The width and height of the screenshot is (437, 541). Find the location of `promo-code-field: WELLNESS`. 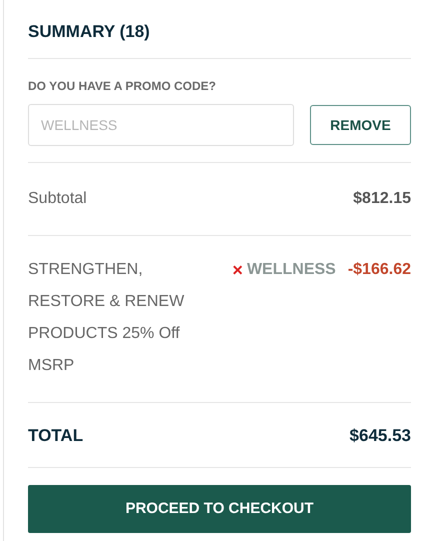

promo-code-field: WELLNESS is located at coordinates (161, 125).